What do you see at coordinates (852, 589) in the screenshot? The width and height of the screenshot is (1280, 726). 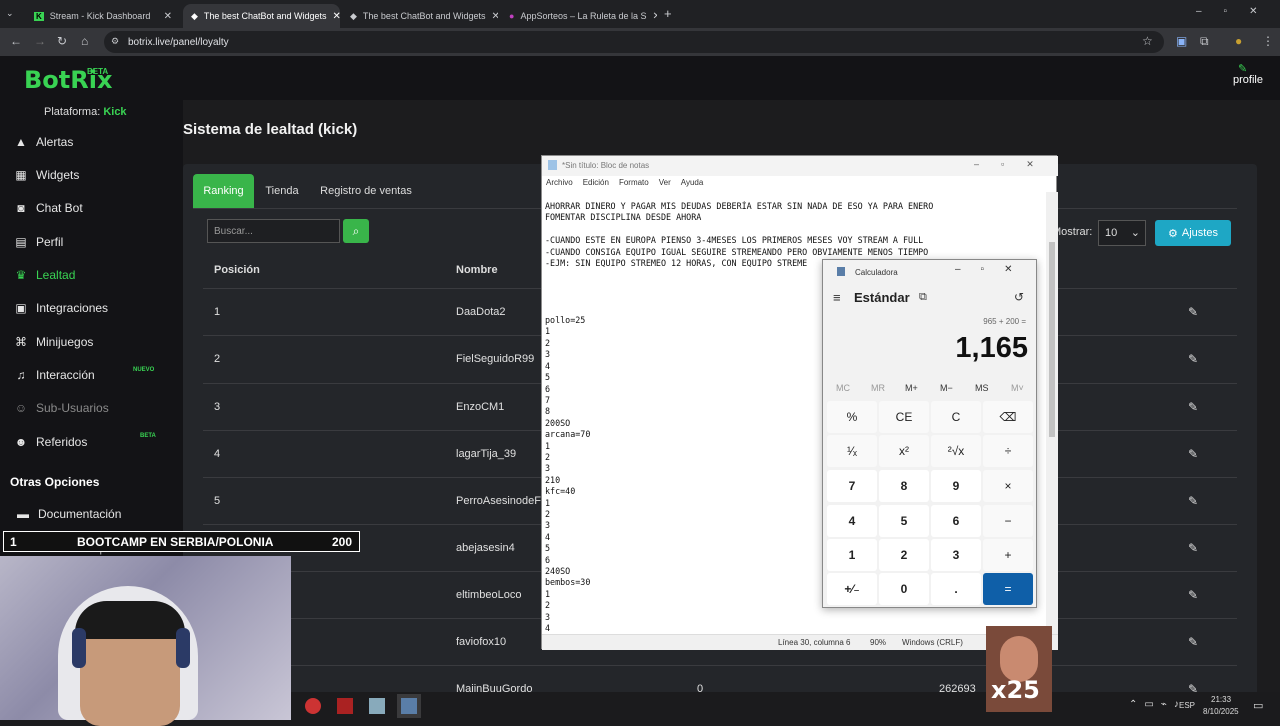 I see `negate-button: +⁄₋` at bounding box center [852, 589].